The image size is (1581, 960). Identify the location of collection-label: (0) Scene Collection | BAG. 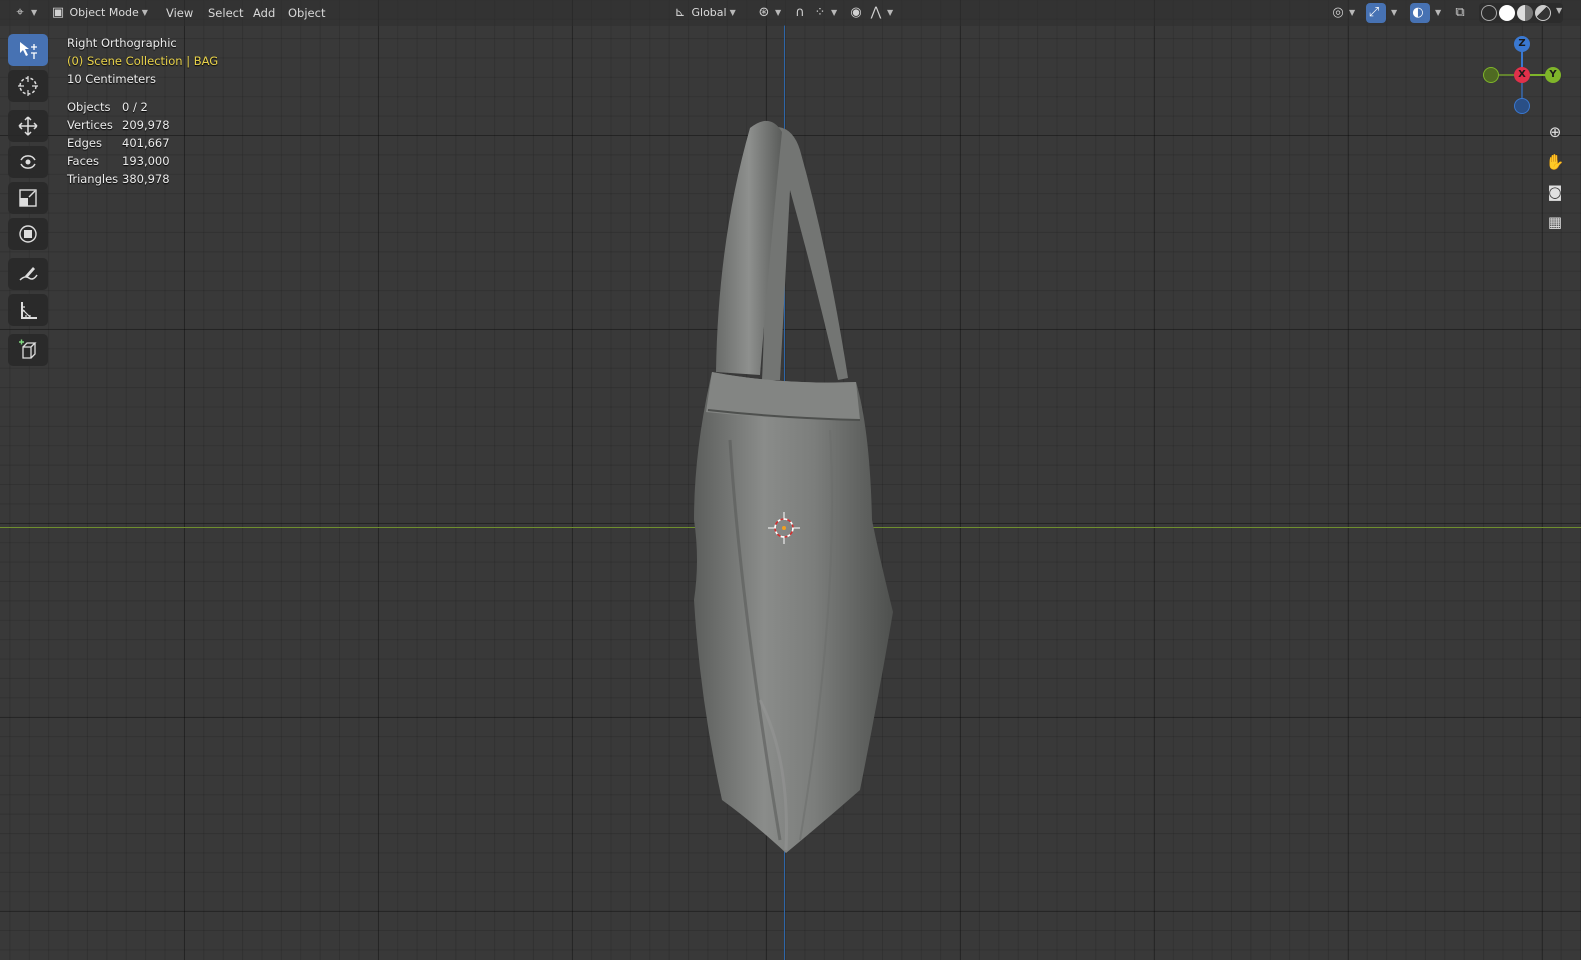
(143, 61).